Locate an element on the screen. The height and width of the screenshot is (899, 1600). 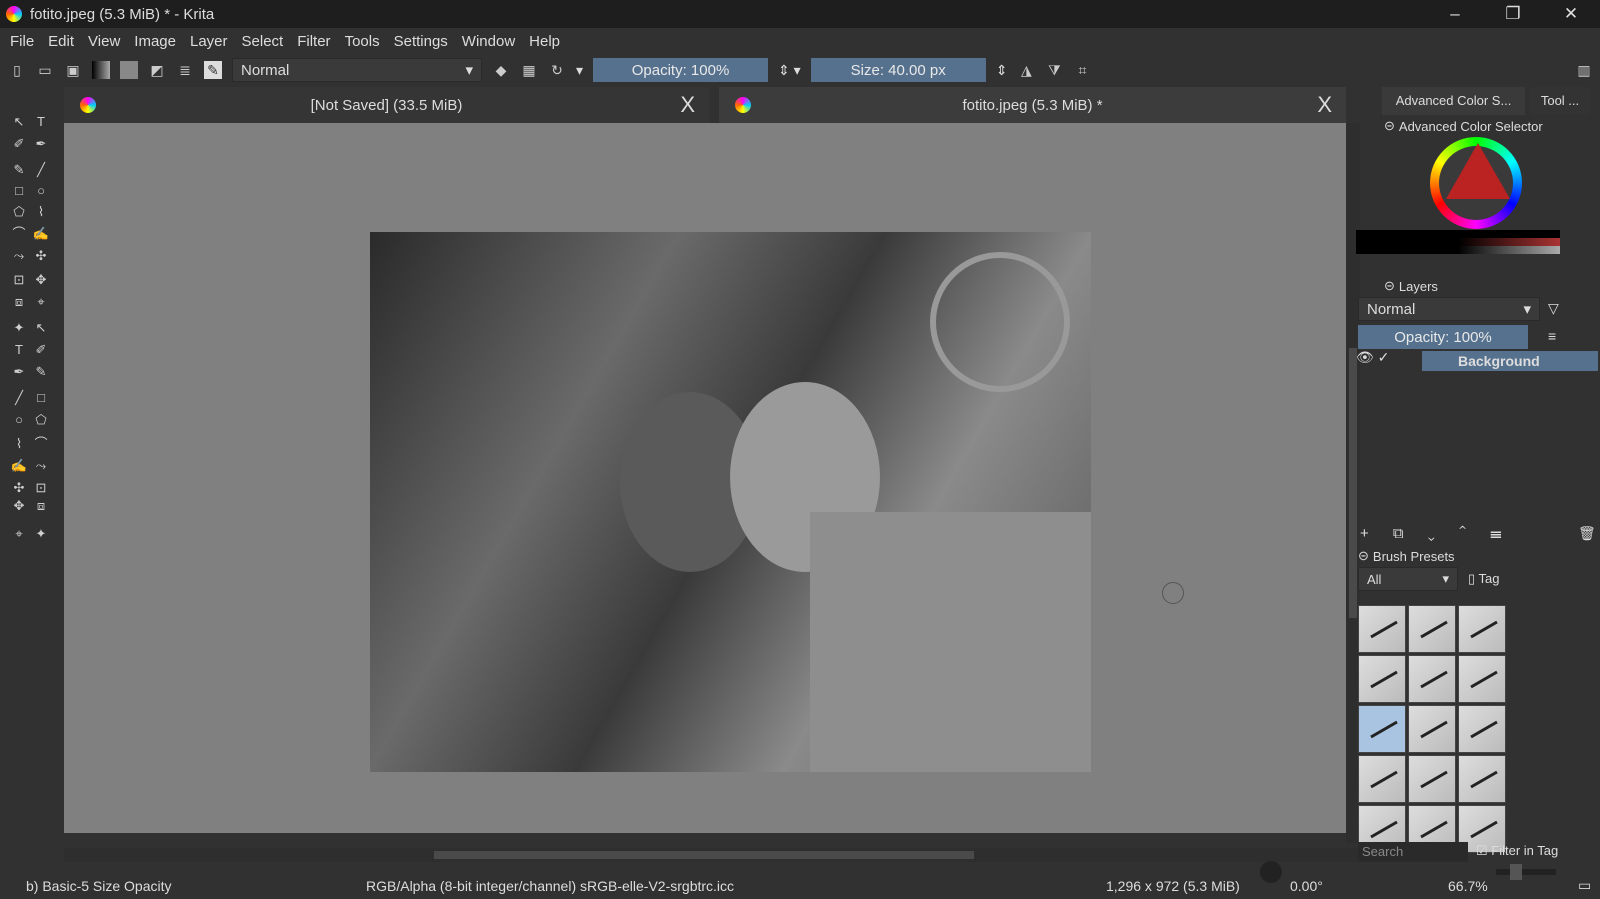
menu-layer: Layer is located at coordinates (209, 41).